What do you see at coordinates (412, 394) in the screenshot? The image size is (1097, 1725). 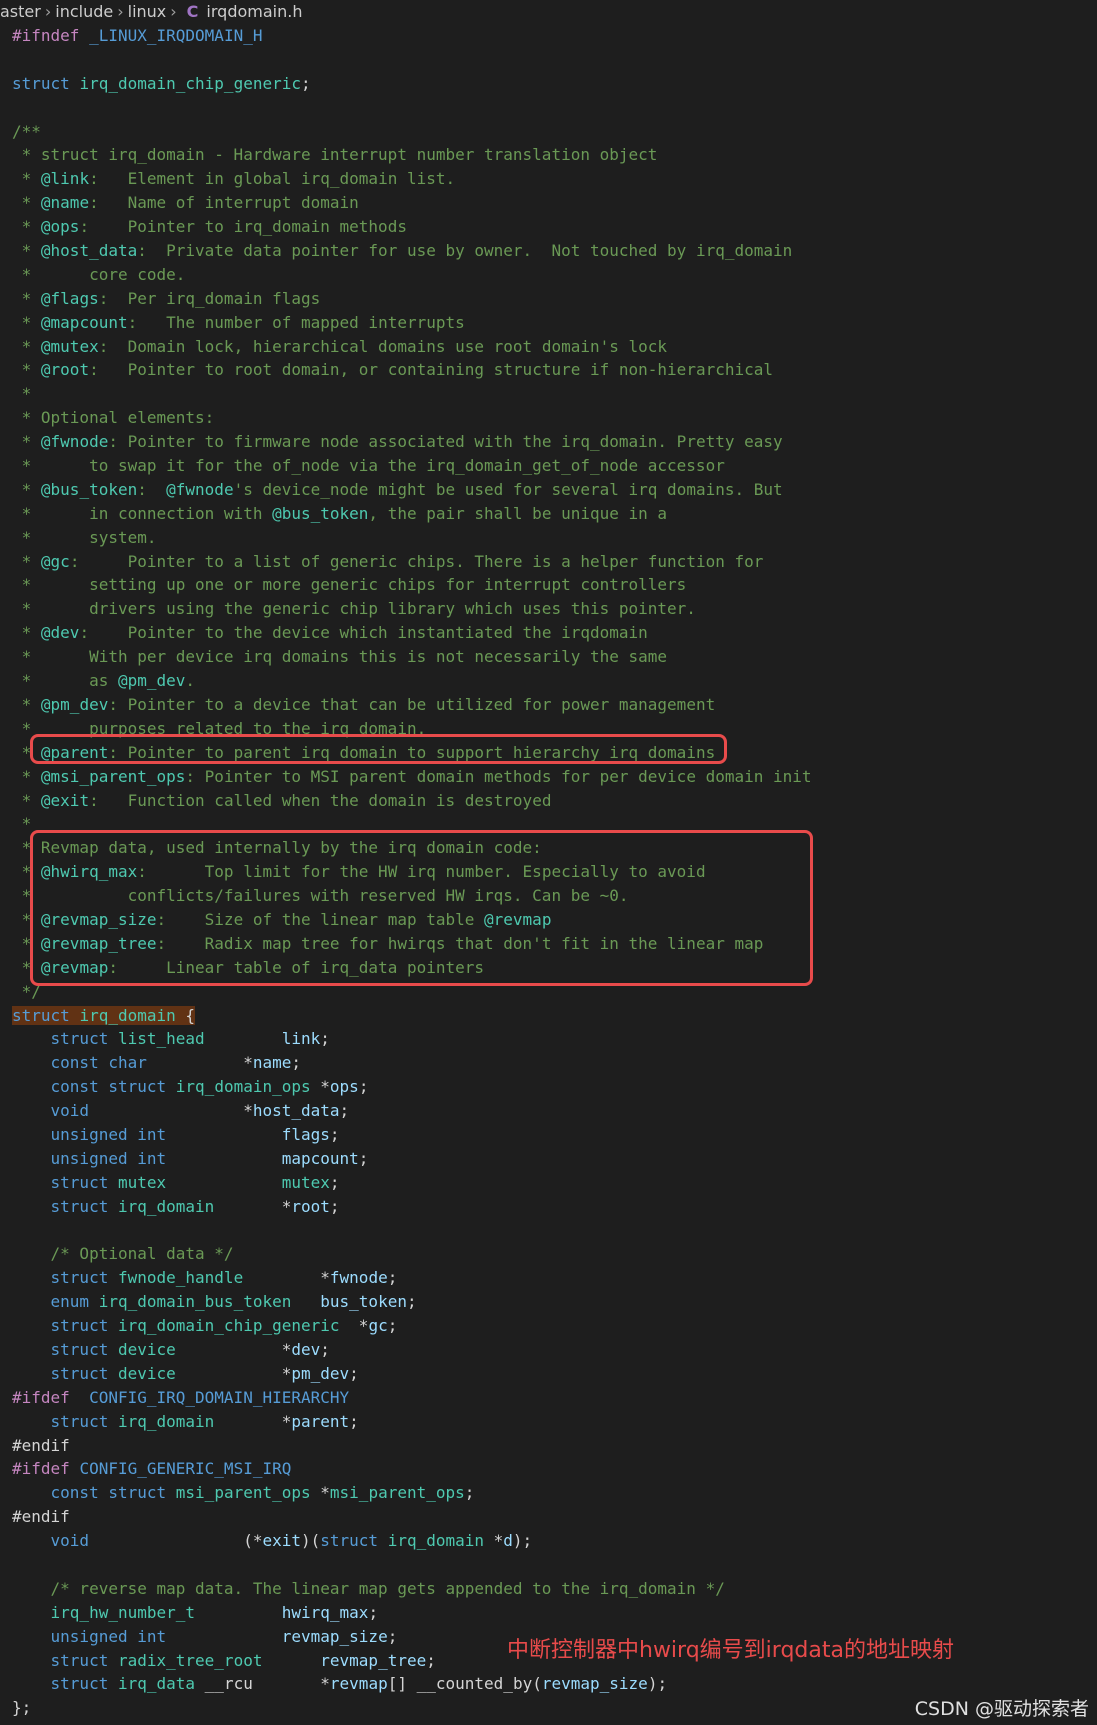 I see `code-line: *` at bounding box center [412, 394].